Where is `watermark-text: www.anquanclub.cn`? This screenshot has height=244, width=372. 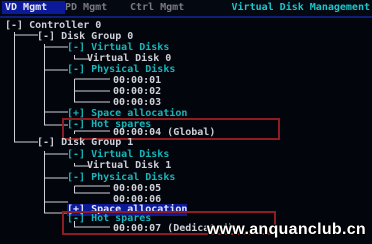 watermark-text: www.anquanclub.cn is located at coordinates (286, 229).